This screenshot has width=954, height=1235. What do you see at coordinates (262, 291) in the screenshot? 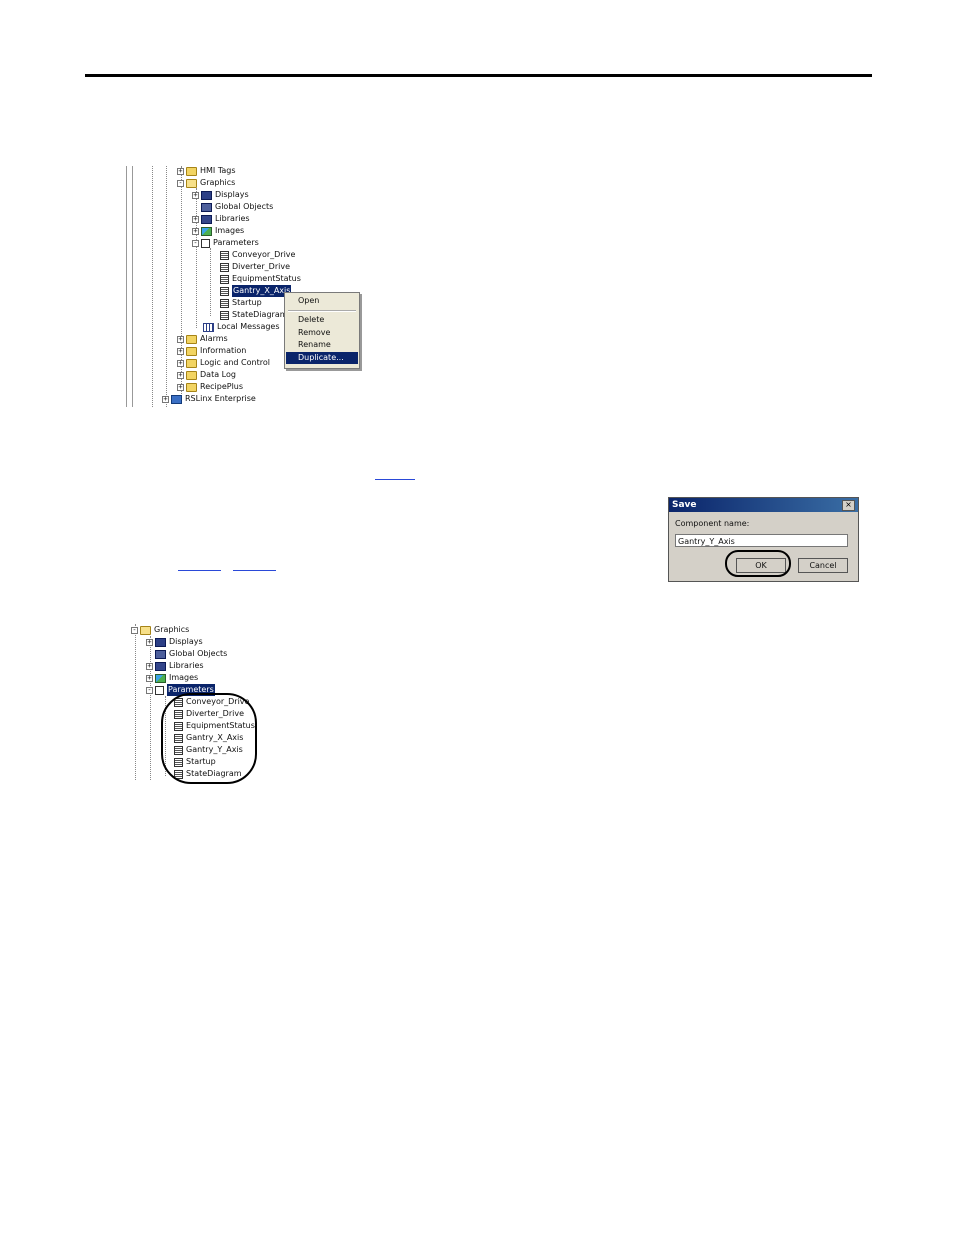
I see `tree-item-label: Gantry_X_Axis` at bounding box center [262, 291].